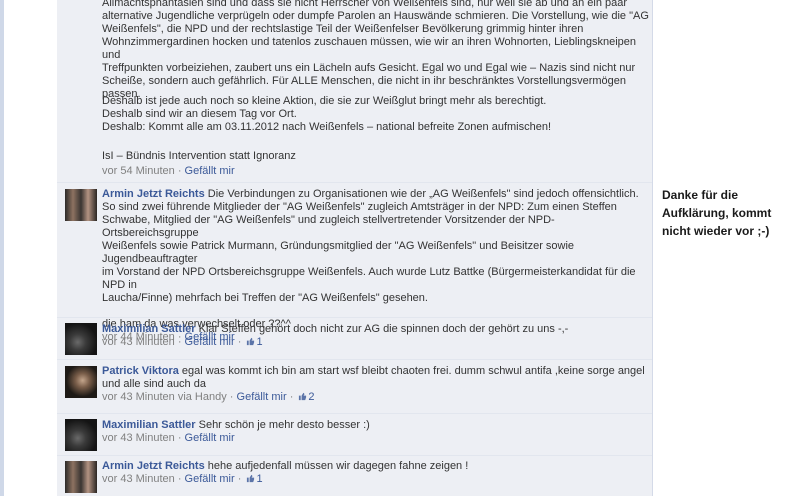 The width and height of the screenshot is (800, 497). Describe the element at coordinates (717, 213) in the screenshot. I see `side-note-line: Aufklärung, kommt` at that location.